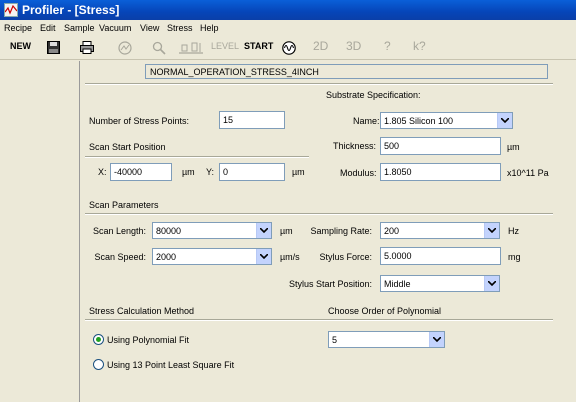 This screenshot has width=576, height=402. What do you see at coordinates (528, 173) in the screenshot?
I see `modulus-unit: x10^11 Pa` at bounding box center [528, 173].